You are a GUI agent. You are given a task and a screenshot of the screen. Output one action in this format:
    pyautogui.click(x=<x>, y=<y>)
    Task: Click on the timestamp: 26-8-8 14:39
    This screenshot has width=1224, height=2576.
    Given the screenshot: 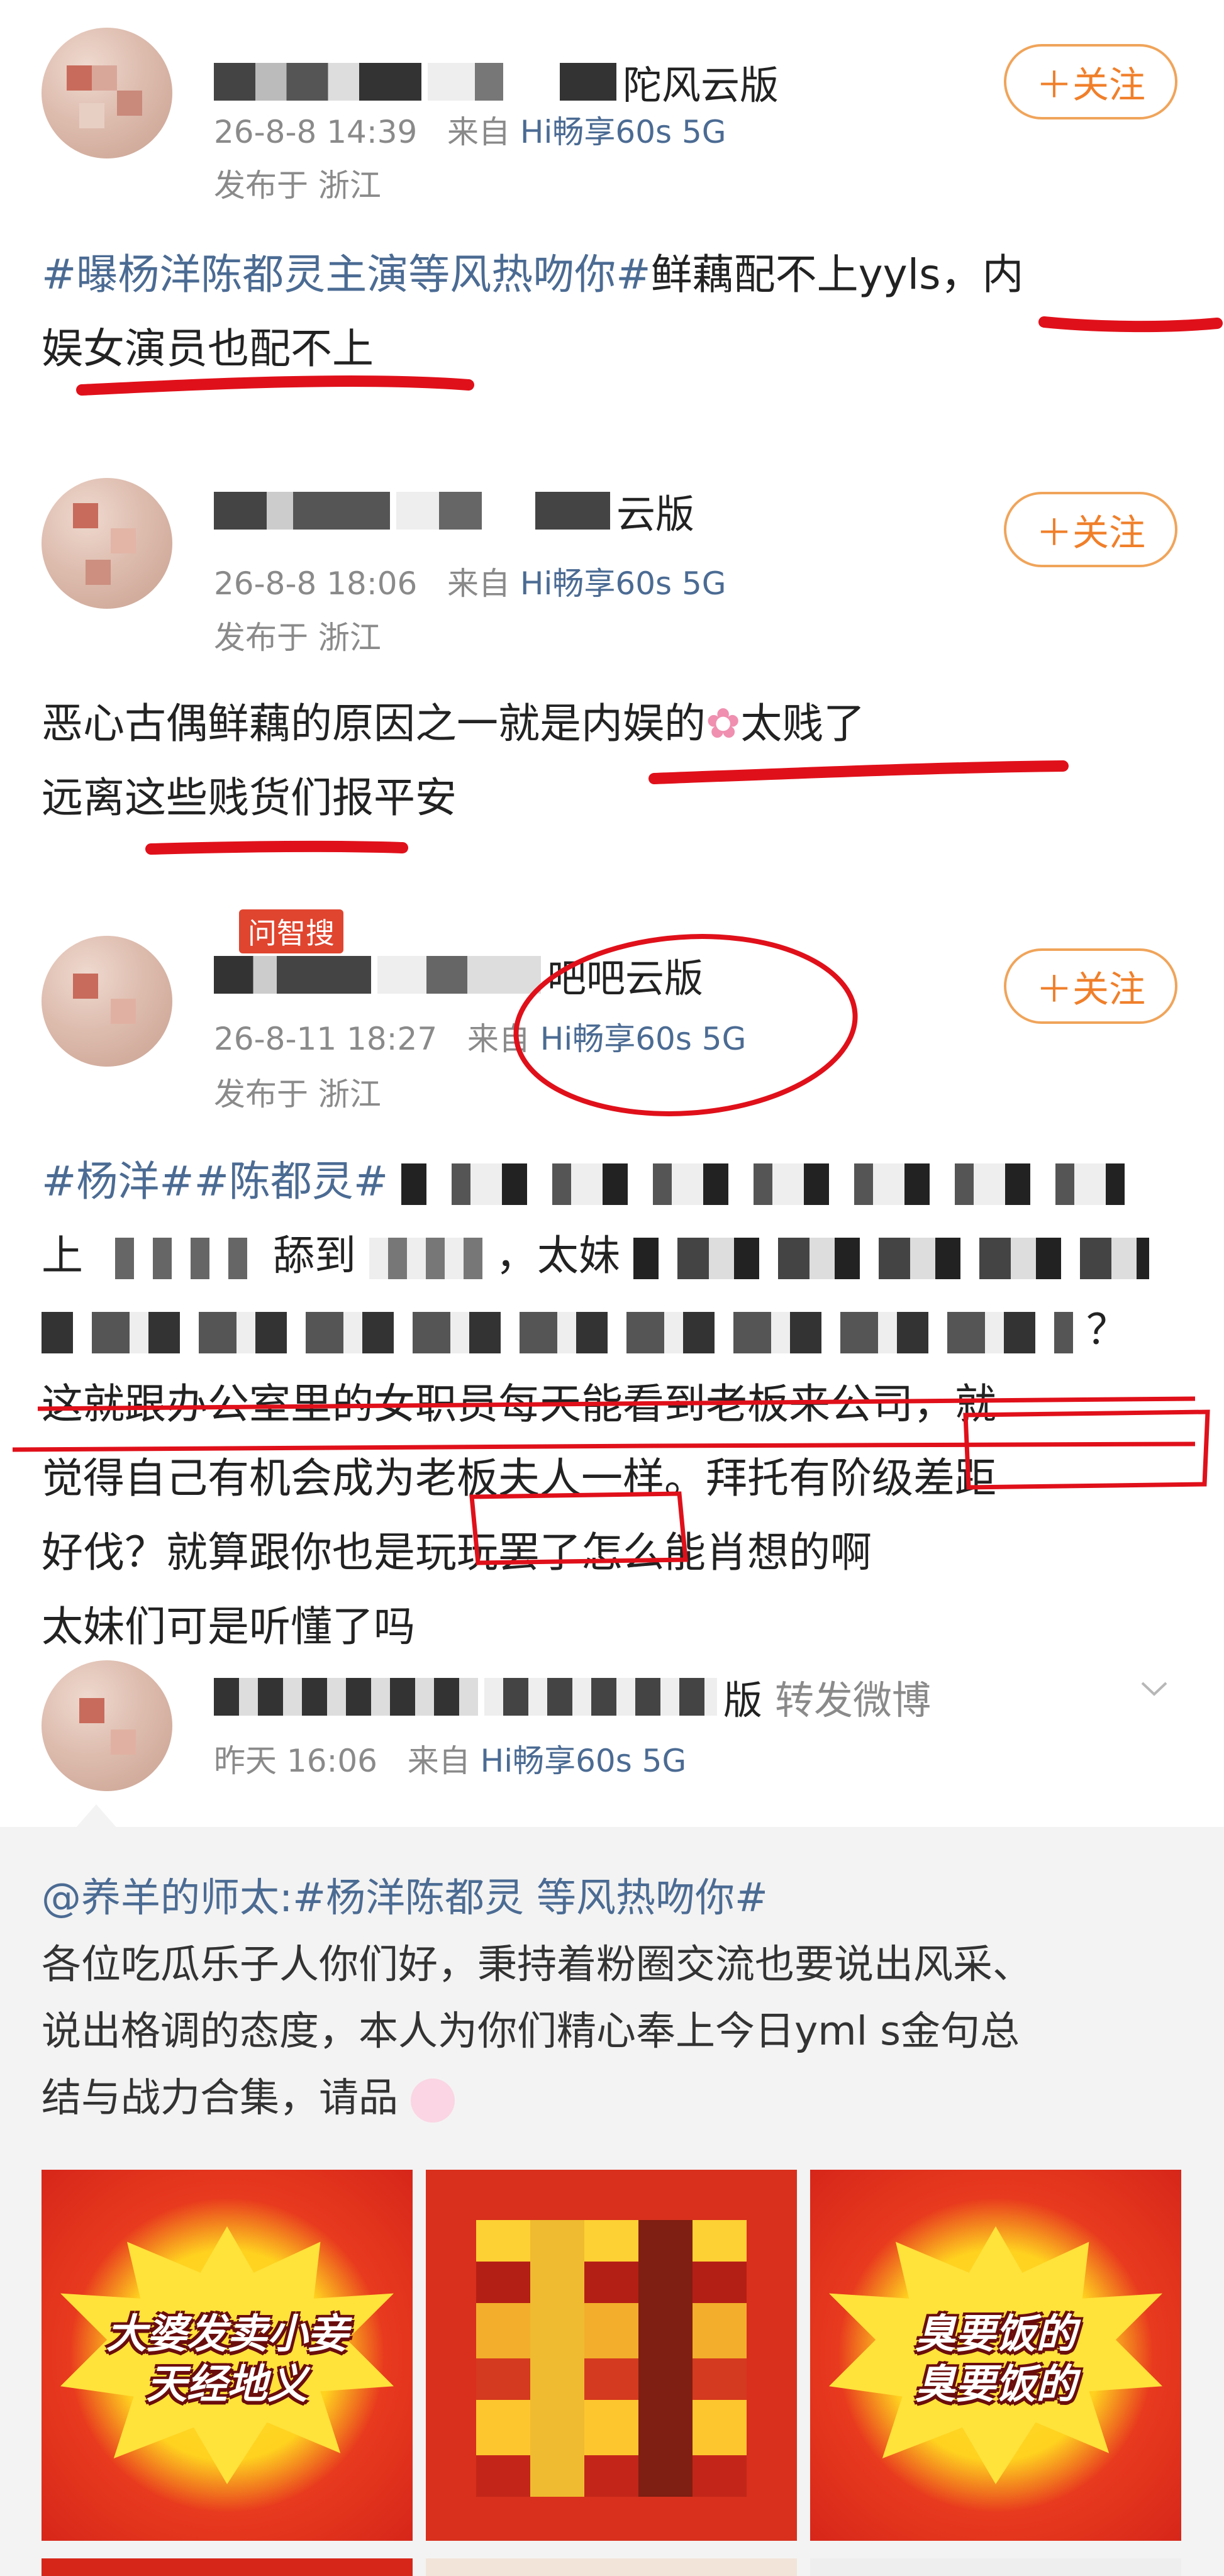 What is the action you would take?
    pyautogui.click(x=316, y=132)
    